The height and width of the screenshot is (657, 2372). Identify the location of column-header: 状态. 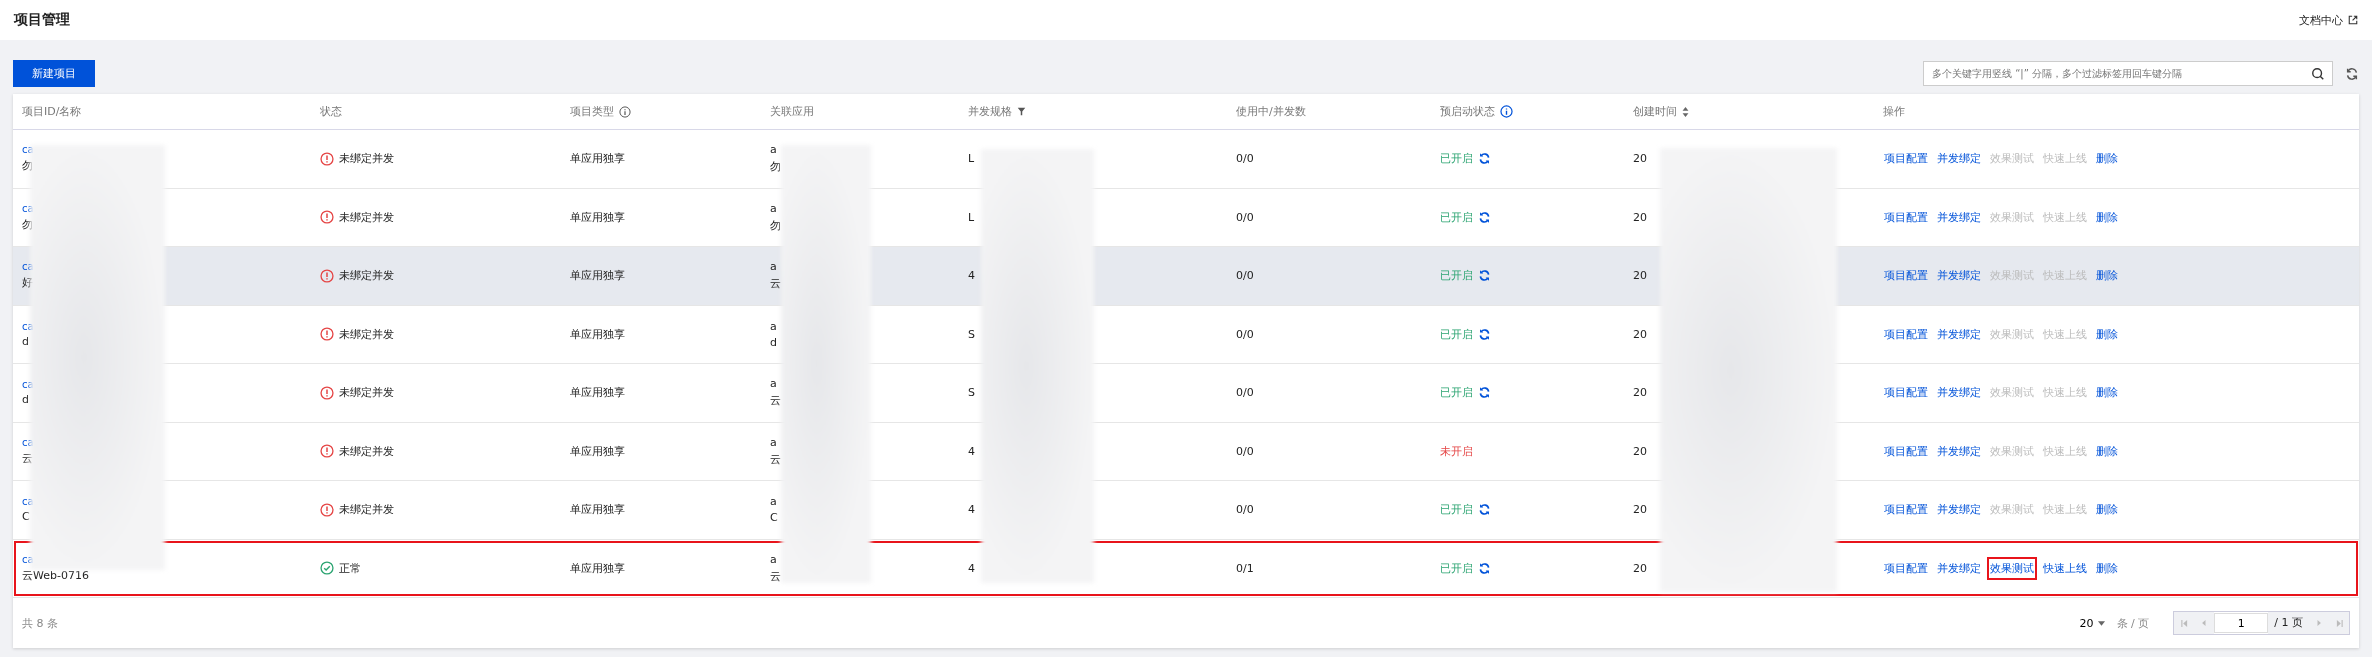
(331, 111).